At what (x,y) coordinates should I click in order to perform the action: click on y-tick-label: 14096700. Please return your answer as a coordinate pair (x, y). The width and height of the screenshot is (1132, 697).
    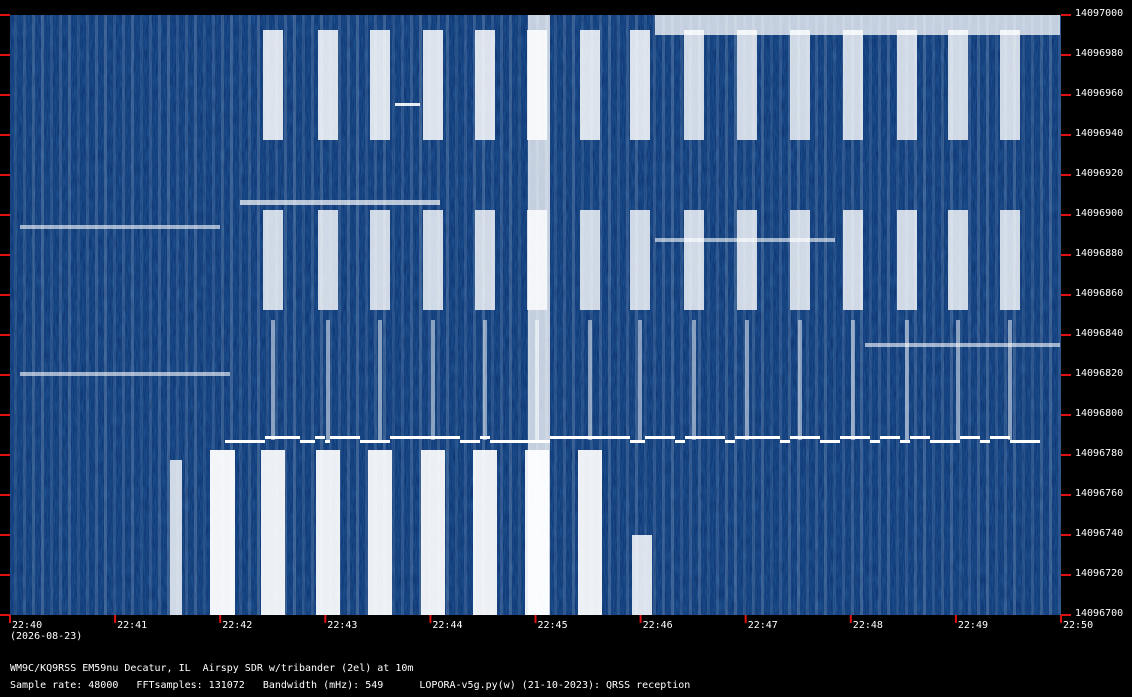
    Looking at the image, I should click on (1099, 613).